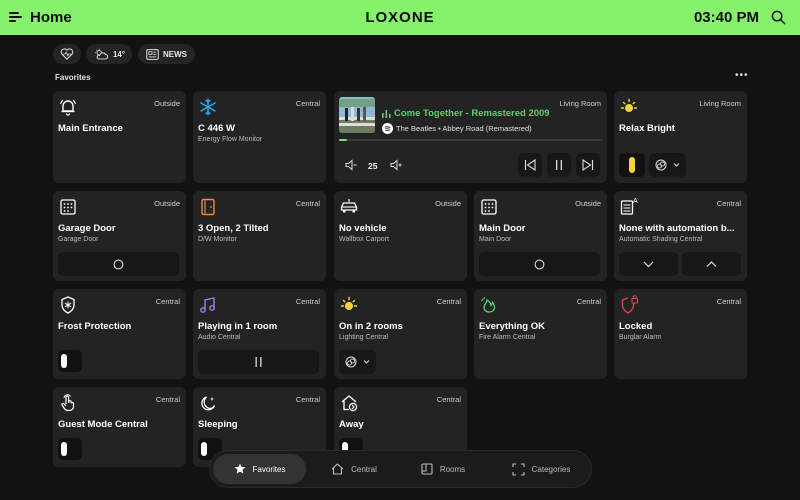  Describe the element at coordinates (518, 469) in the screenshot. I see `categories-icon` at that location.